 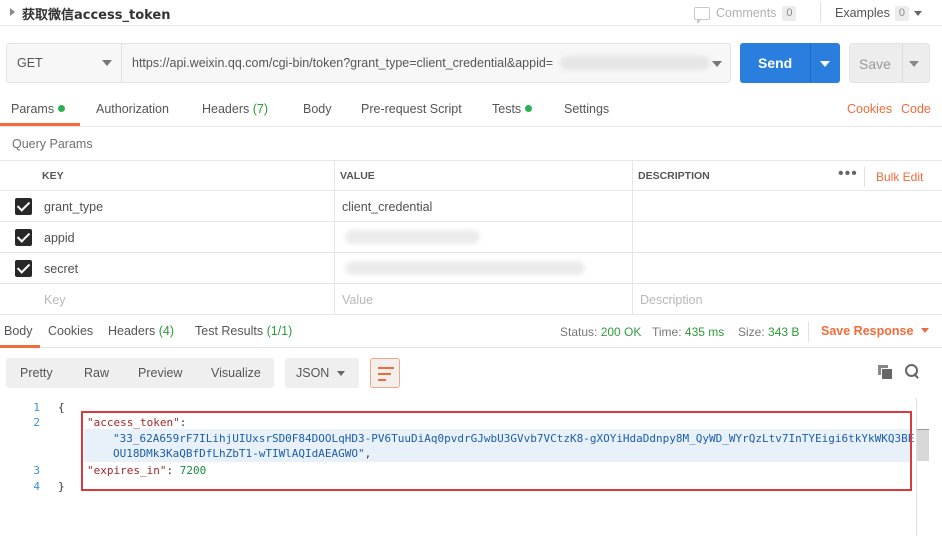 What do you see at coordinates (279, 331) in the screenshot?
I see `tab-test-results-count: (1/1)` at bounding box center [279, 331].